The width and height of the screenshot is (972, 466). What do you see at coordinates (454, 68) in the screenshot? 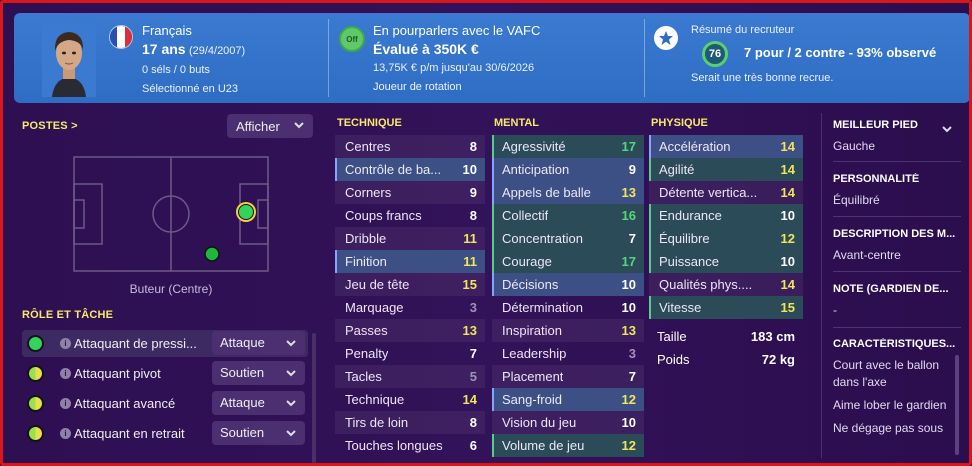
I see `contract-details: 13,75K € p/m jusqu'au 30/6/2026` at bounding box center [454, 68].